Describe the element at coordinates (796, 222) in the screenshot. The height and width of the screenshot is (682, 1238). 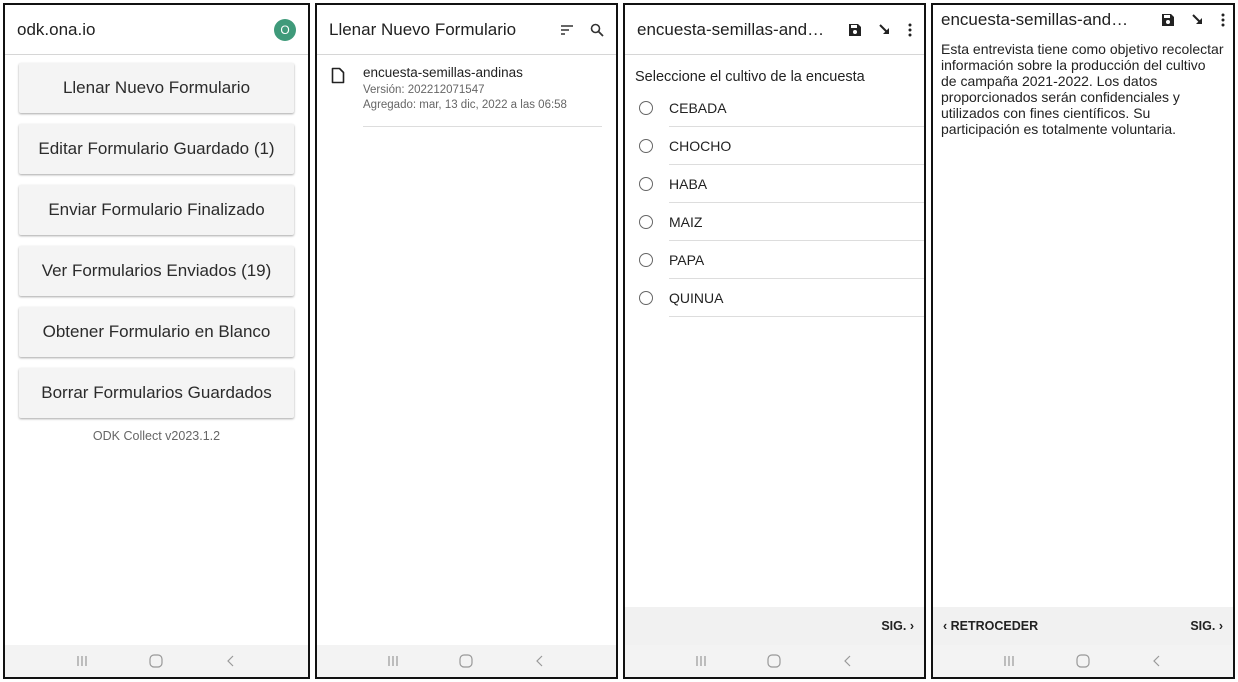
I see `option-label: MAIZ` at that location.